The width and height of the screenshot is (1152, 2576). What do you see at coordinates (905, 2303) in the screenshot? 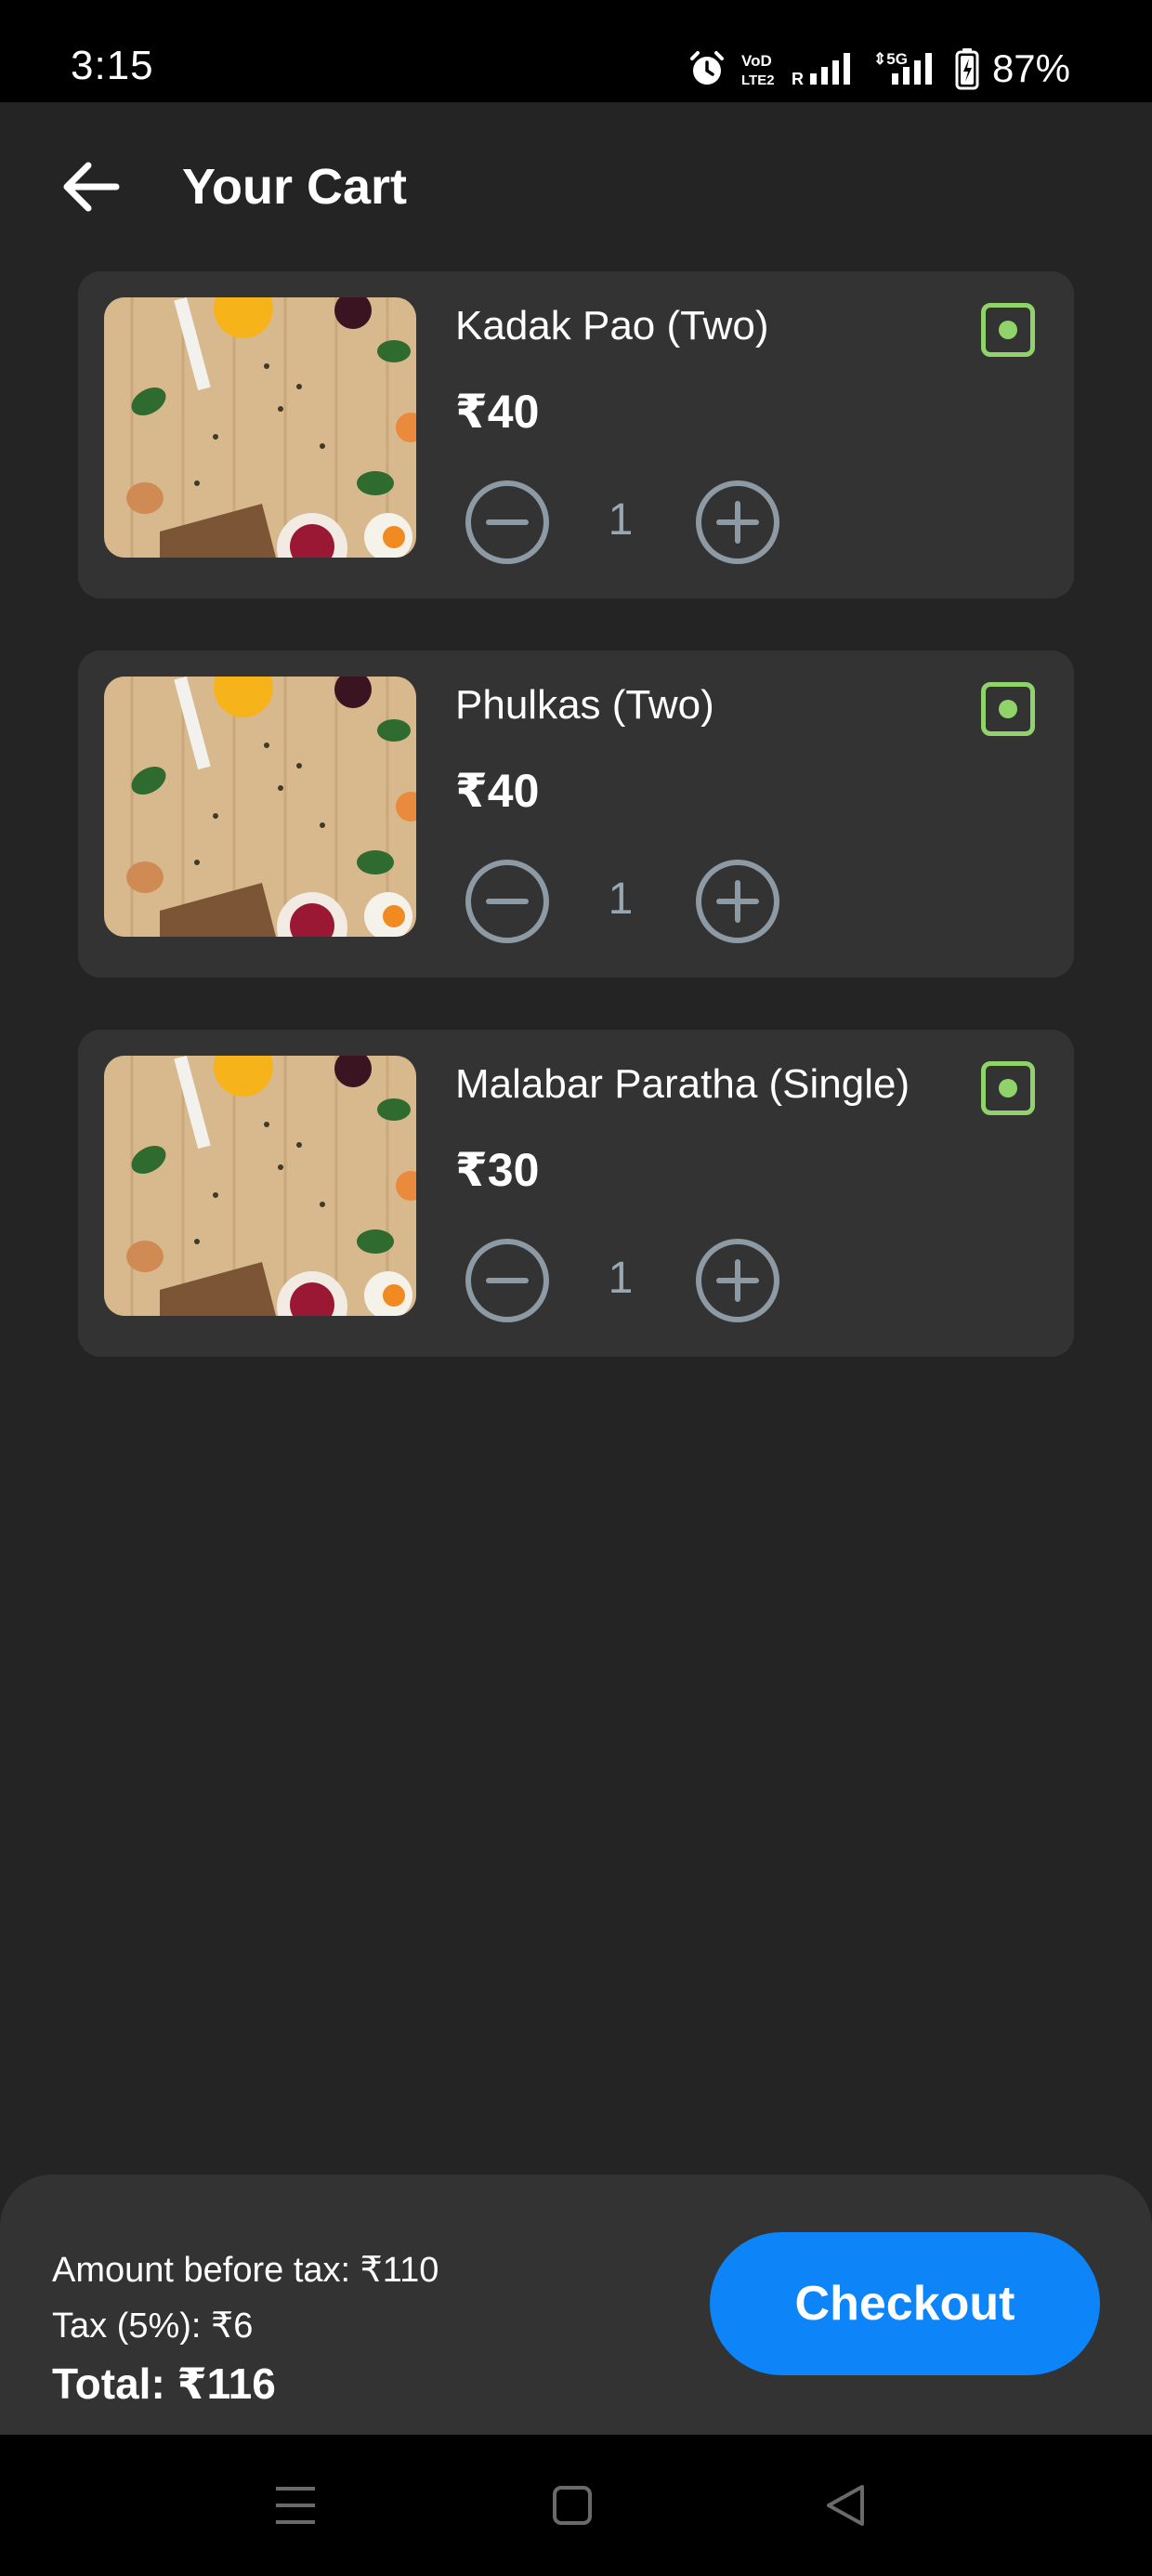
I see `checkout-button: Checkout` at bounding box center [905, 2303].